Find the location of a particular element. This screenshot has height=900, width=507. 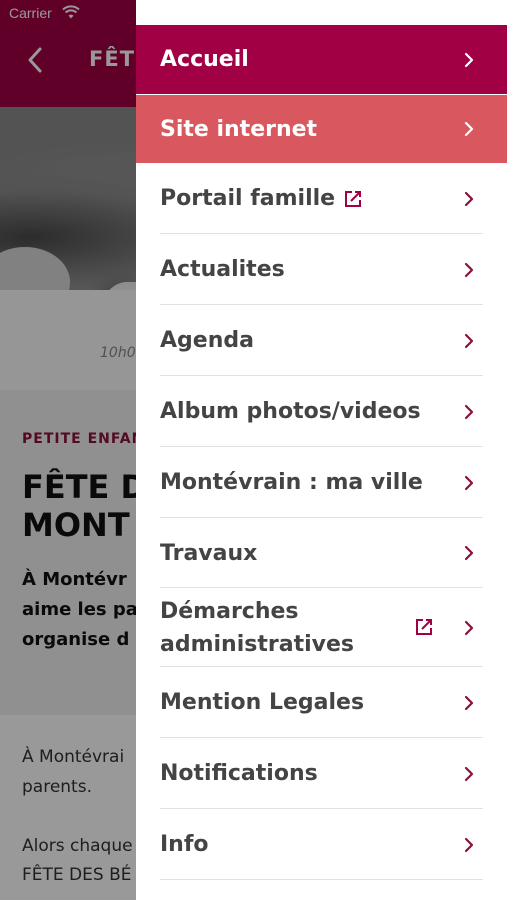

menu-item-label: Mention Legales is located at coordinates (262, 702).